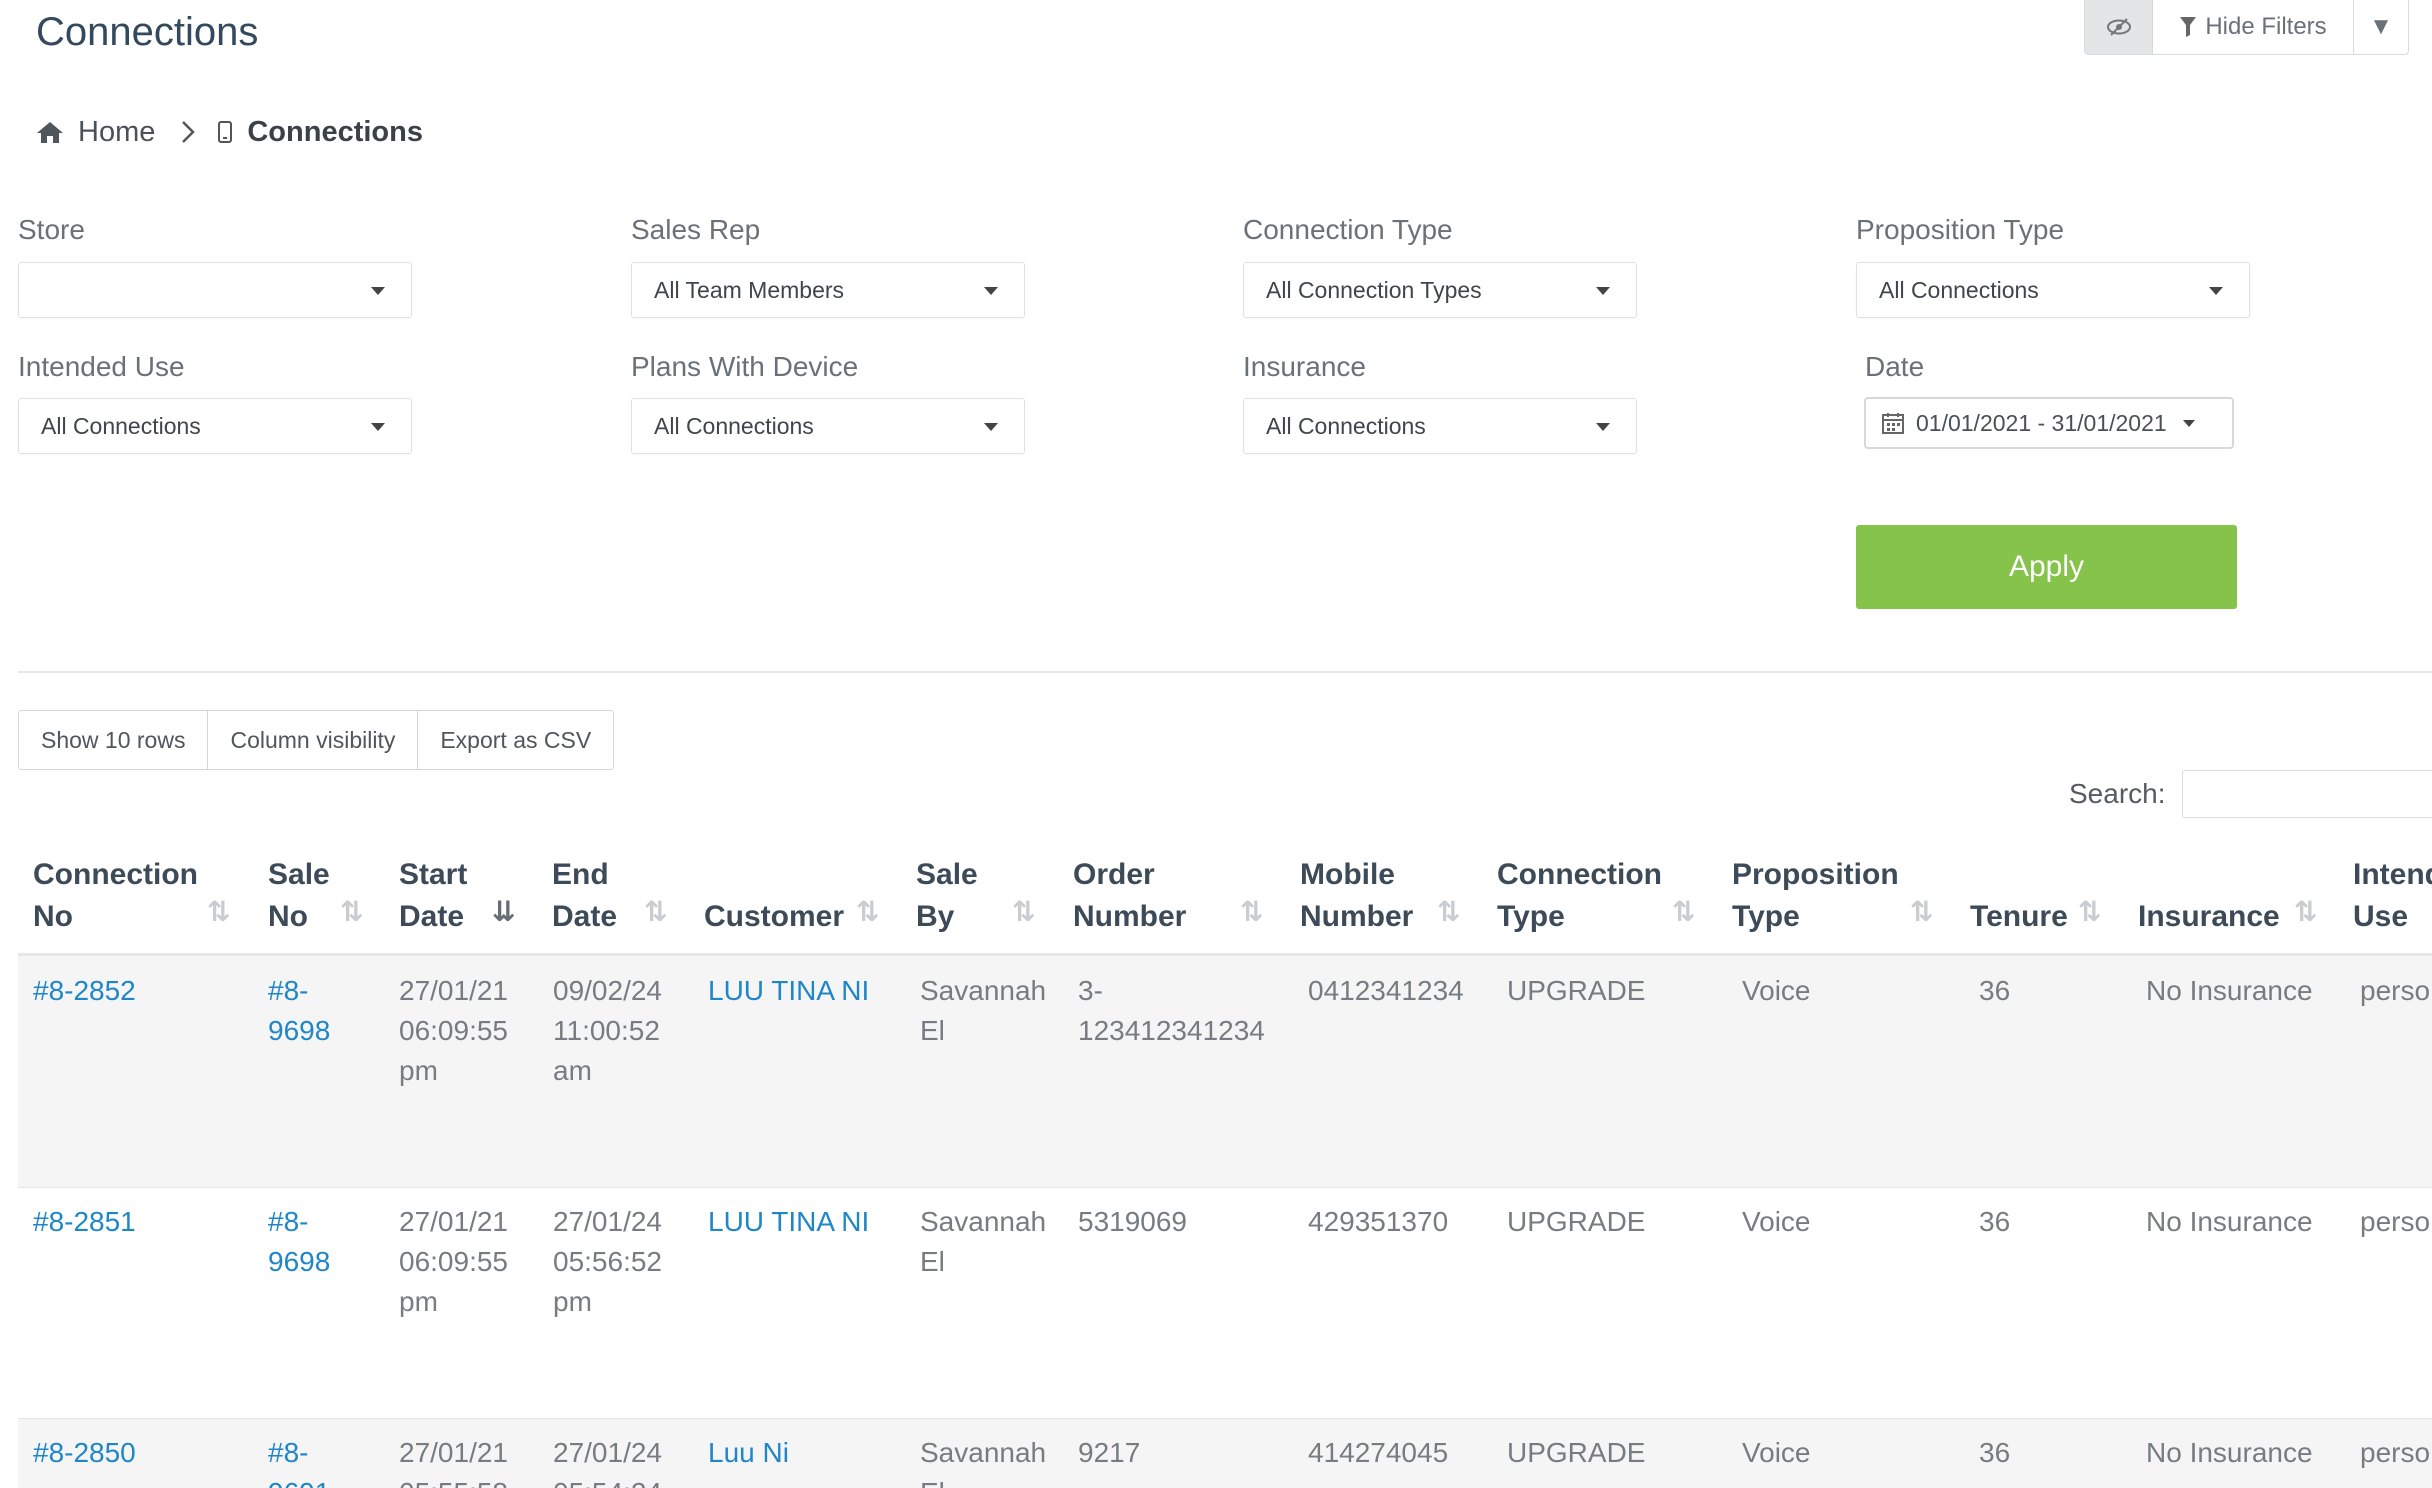 The image size is (2432, 1488). What do you see at coordinates (584, 896) in the screenshot?
I see `column-header-end-date: End Date` at bounding box center [584, 896].